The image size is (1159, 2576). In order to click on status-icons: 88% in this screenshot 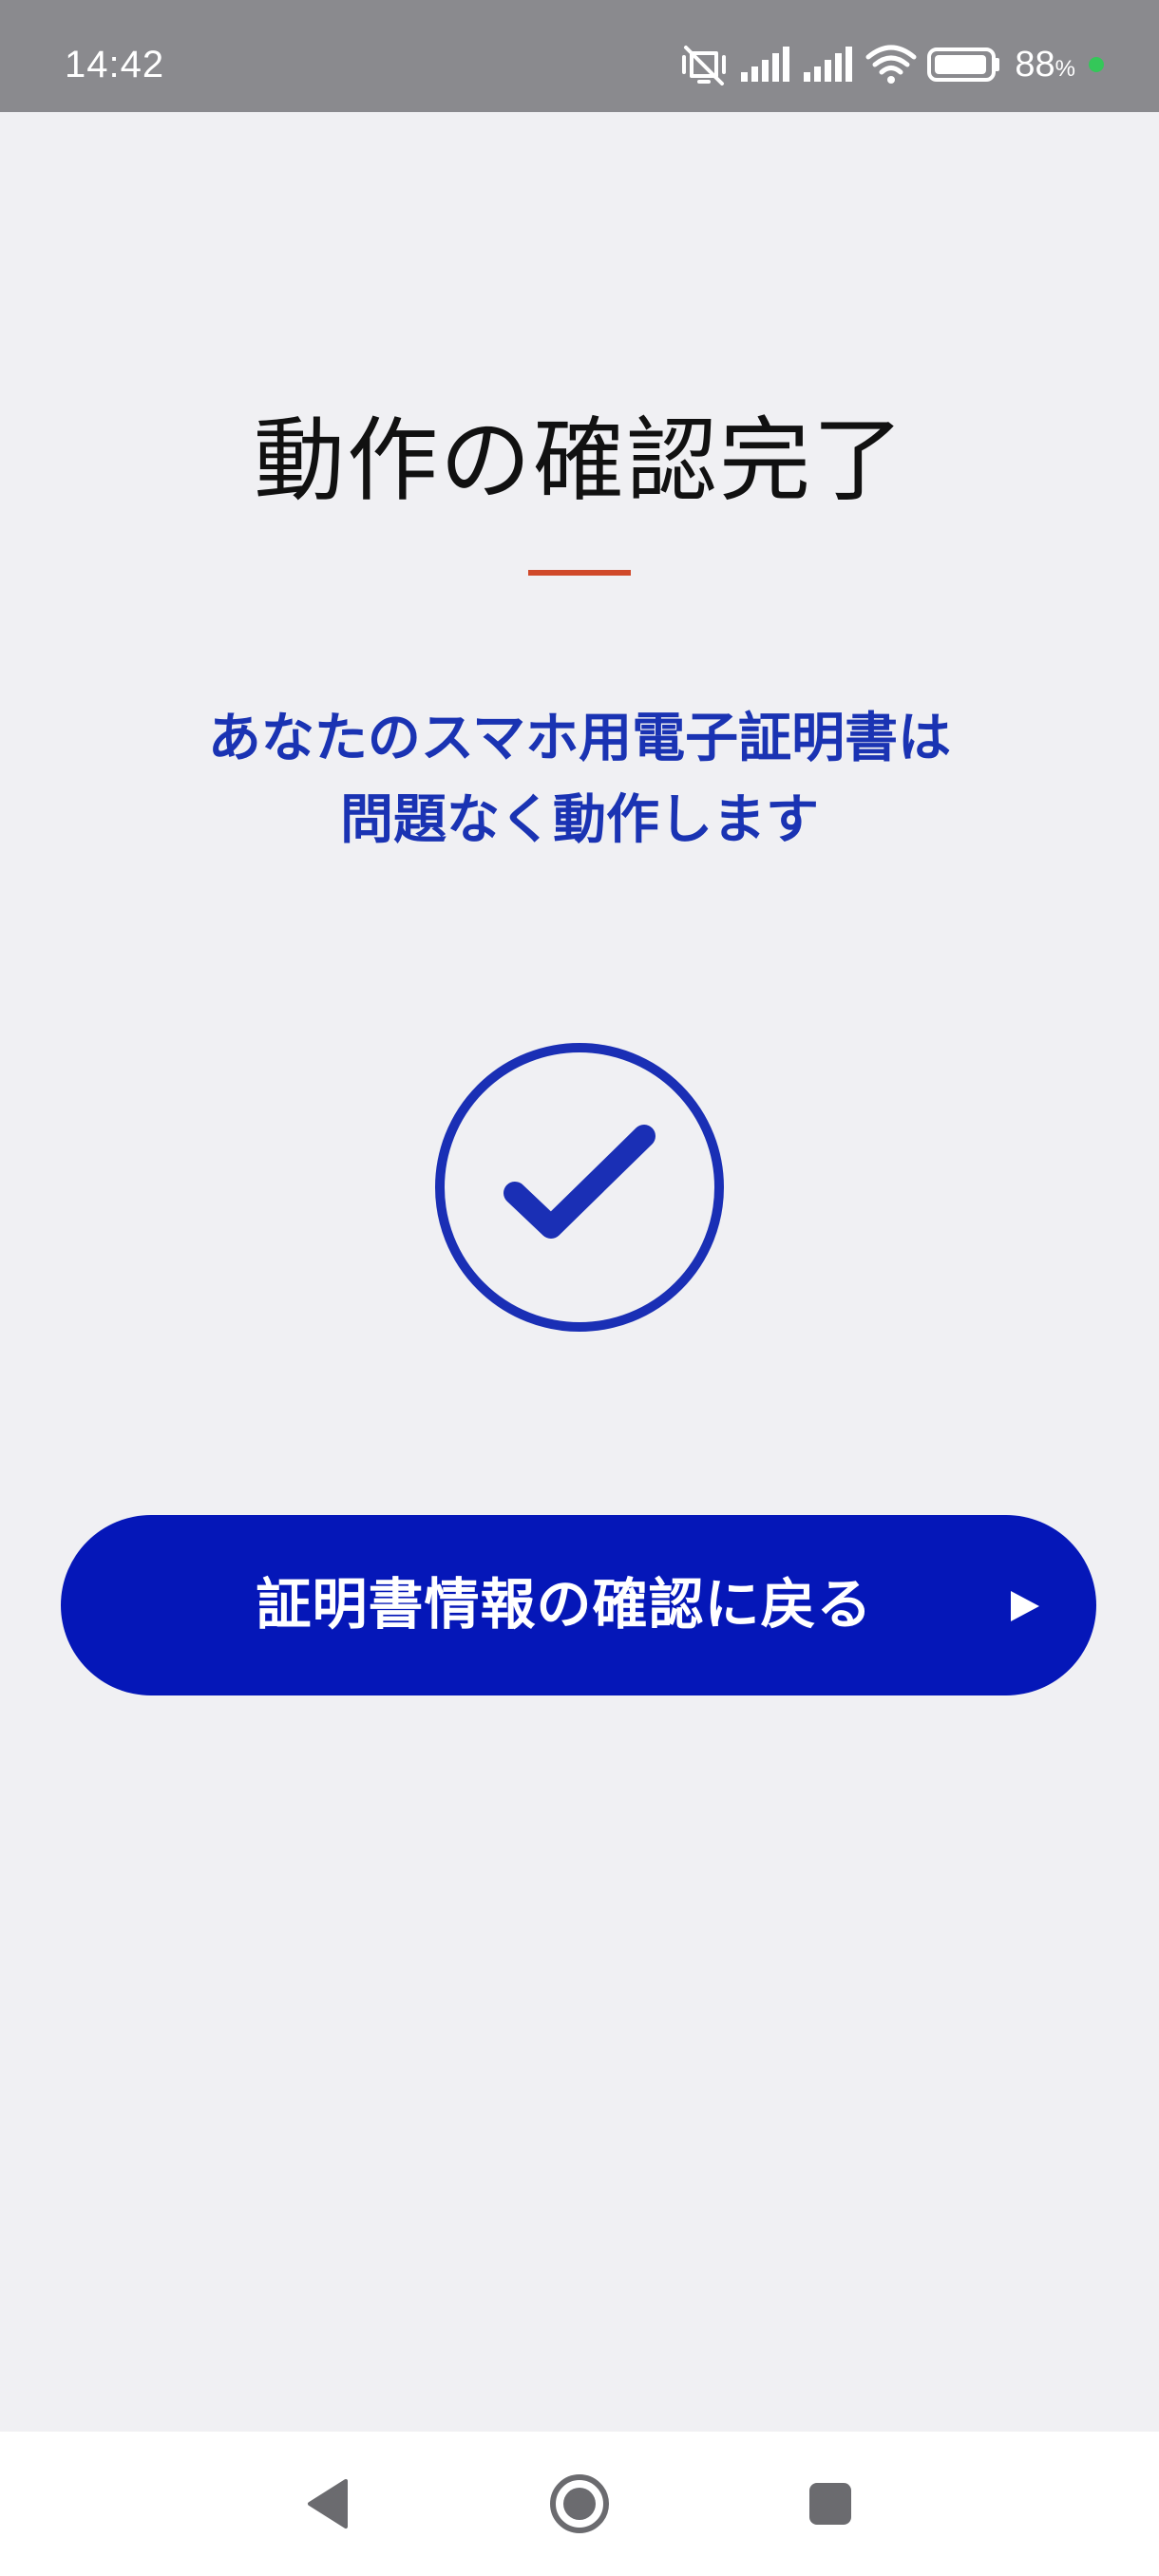, I will do `click(891, 64)`.